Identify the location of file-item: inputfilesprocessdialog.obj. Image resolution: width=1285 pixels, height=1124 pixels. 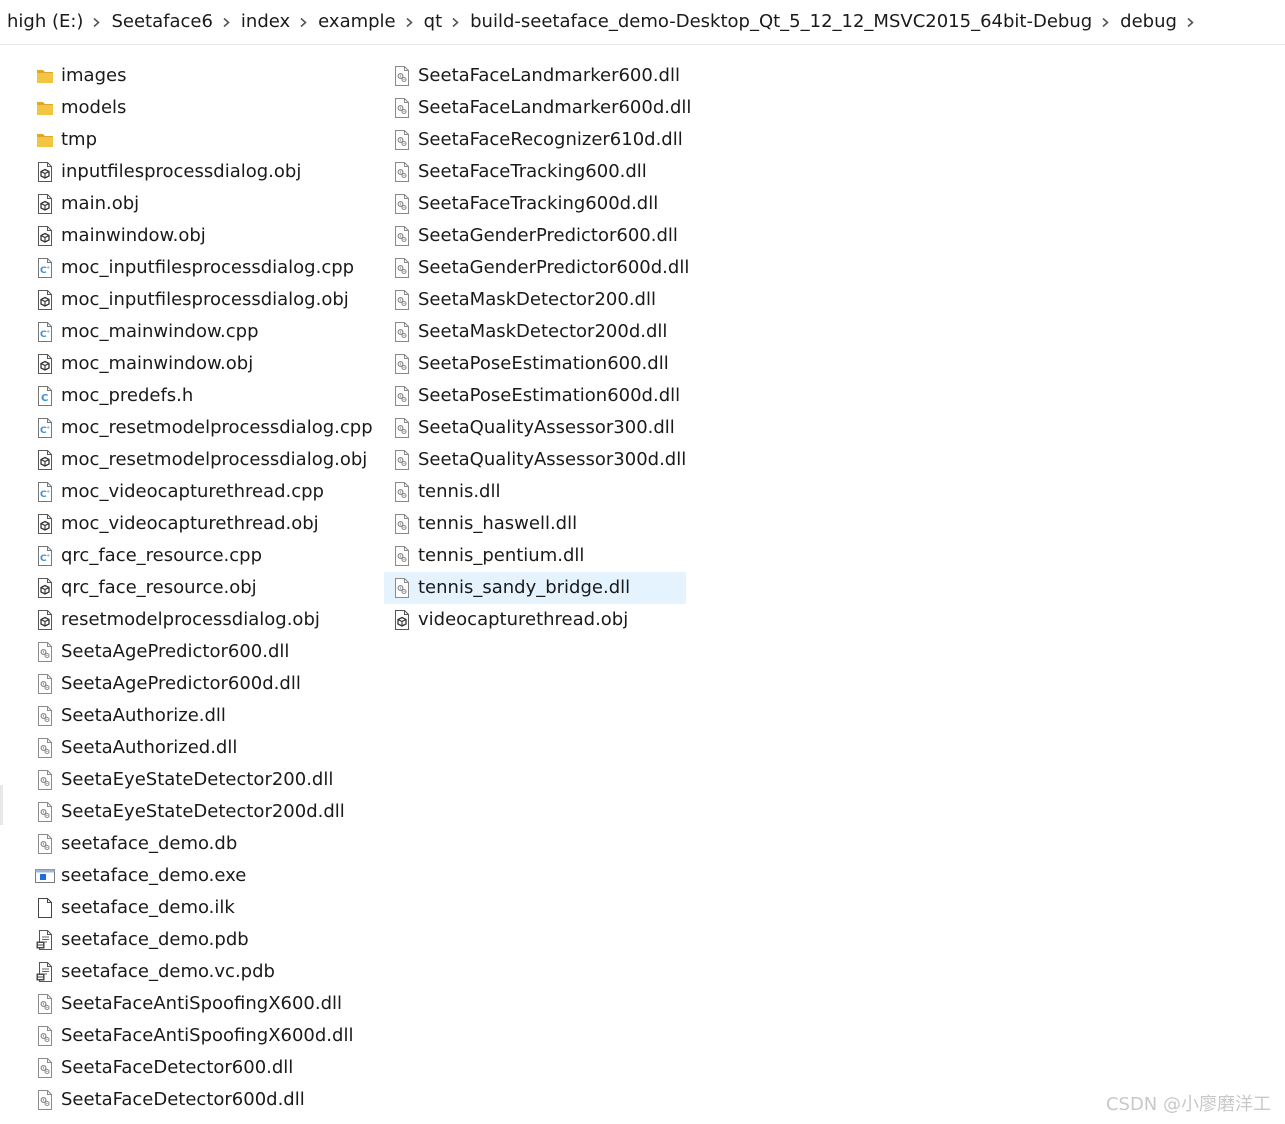
(198, 172).